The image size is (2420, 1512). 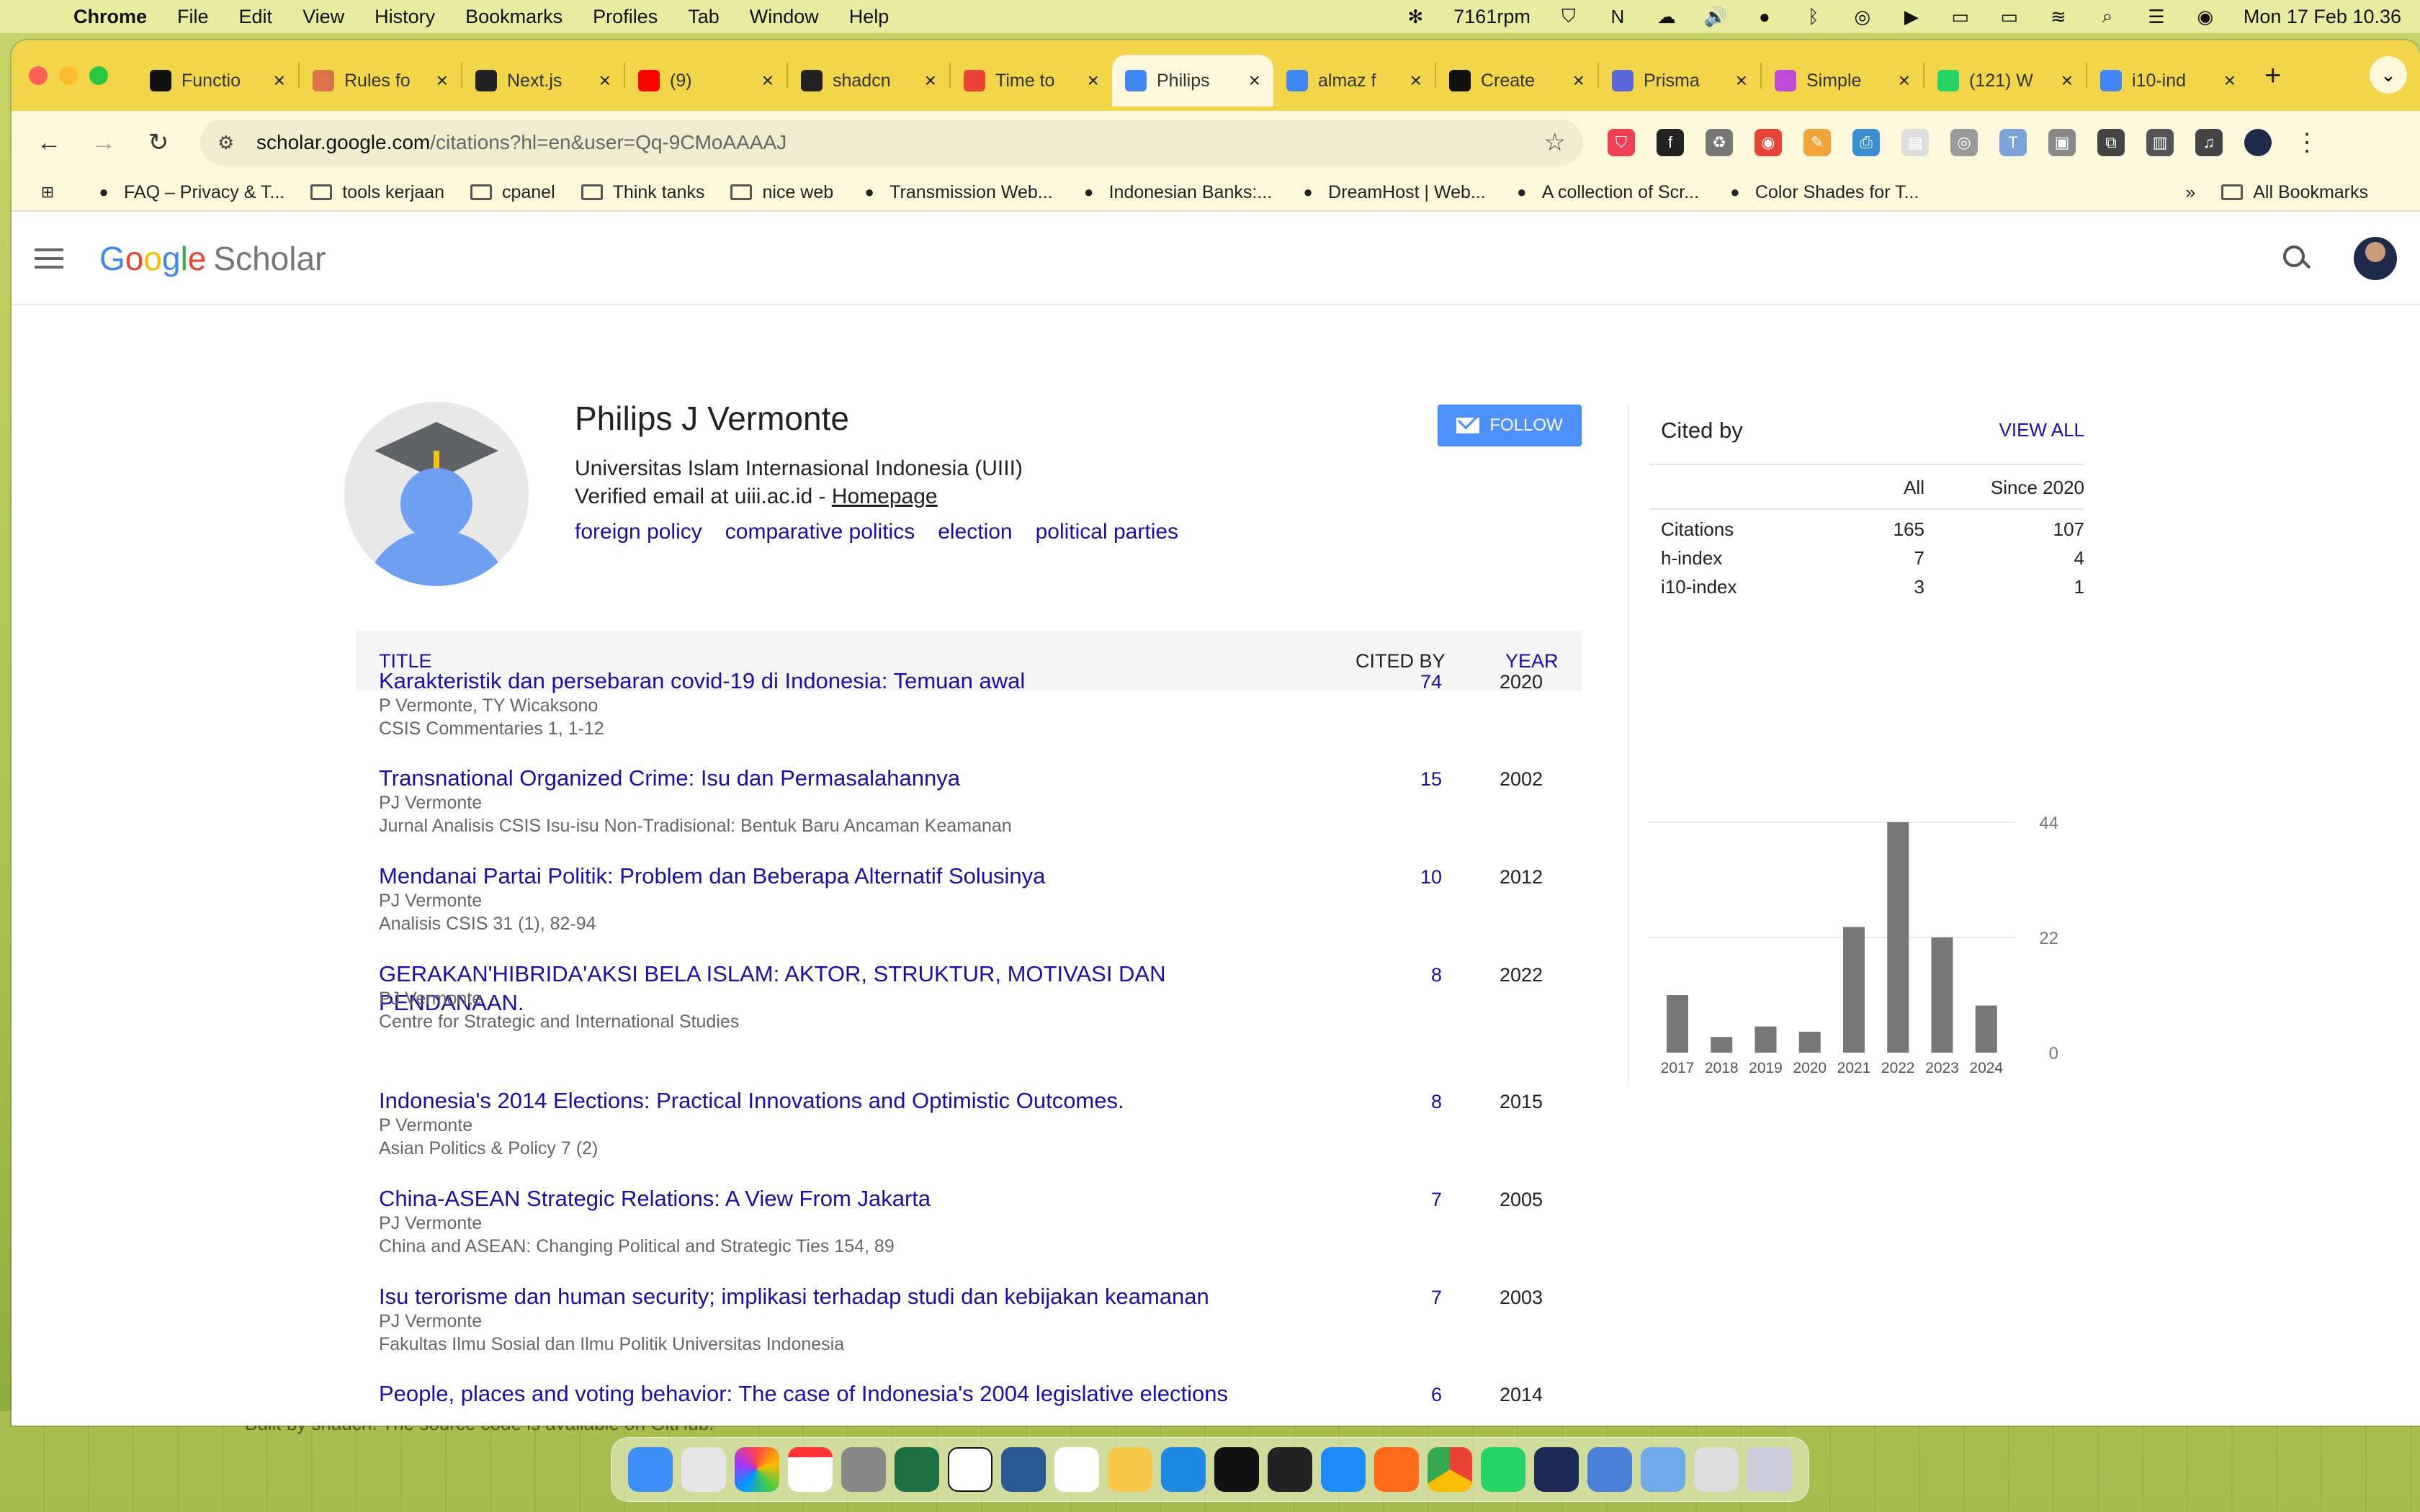 What do you see at coordinates (212, 258) in the screenshot?
I see `google-scholar-logo: Google Scholar` at bounding box center [212, 258].